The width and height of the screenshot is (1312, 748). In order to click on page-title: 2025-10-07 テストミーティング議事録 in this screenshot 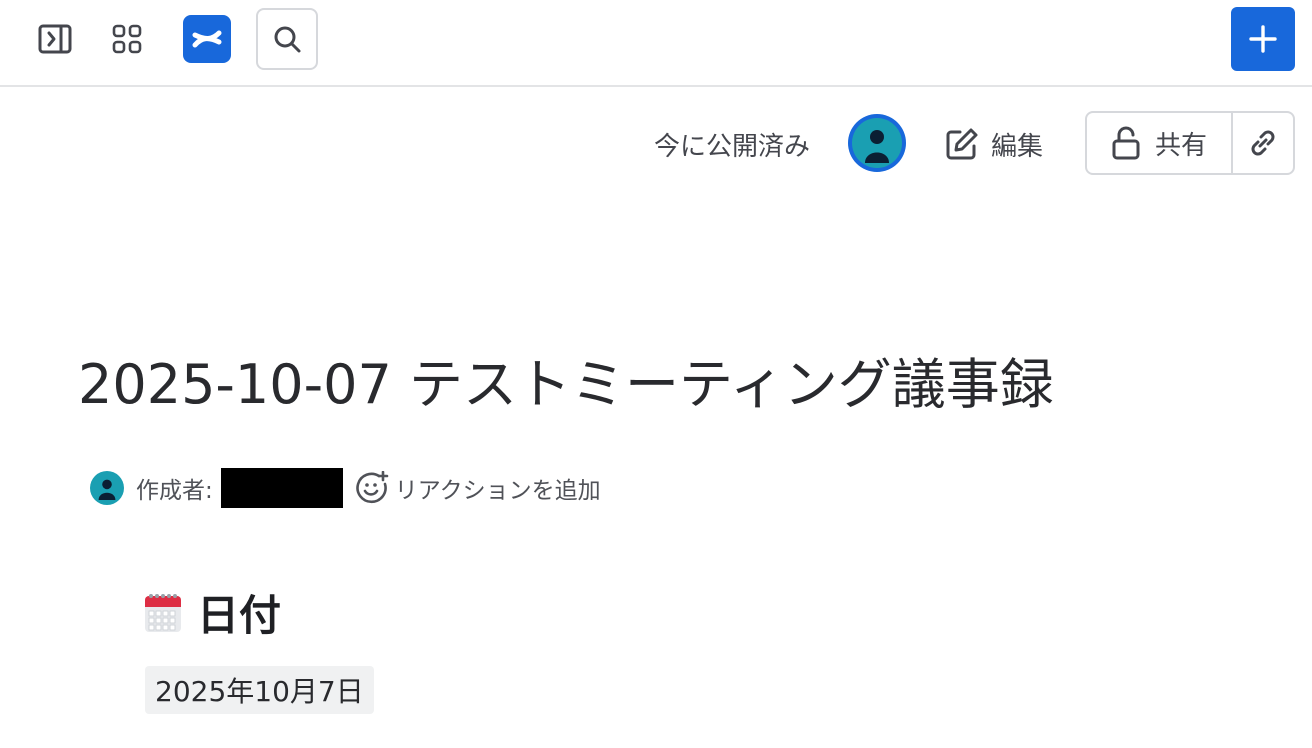, I will do `click(566, 384)`.